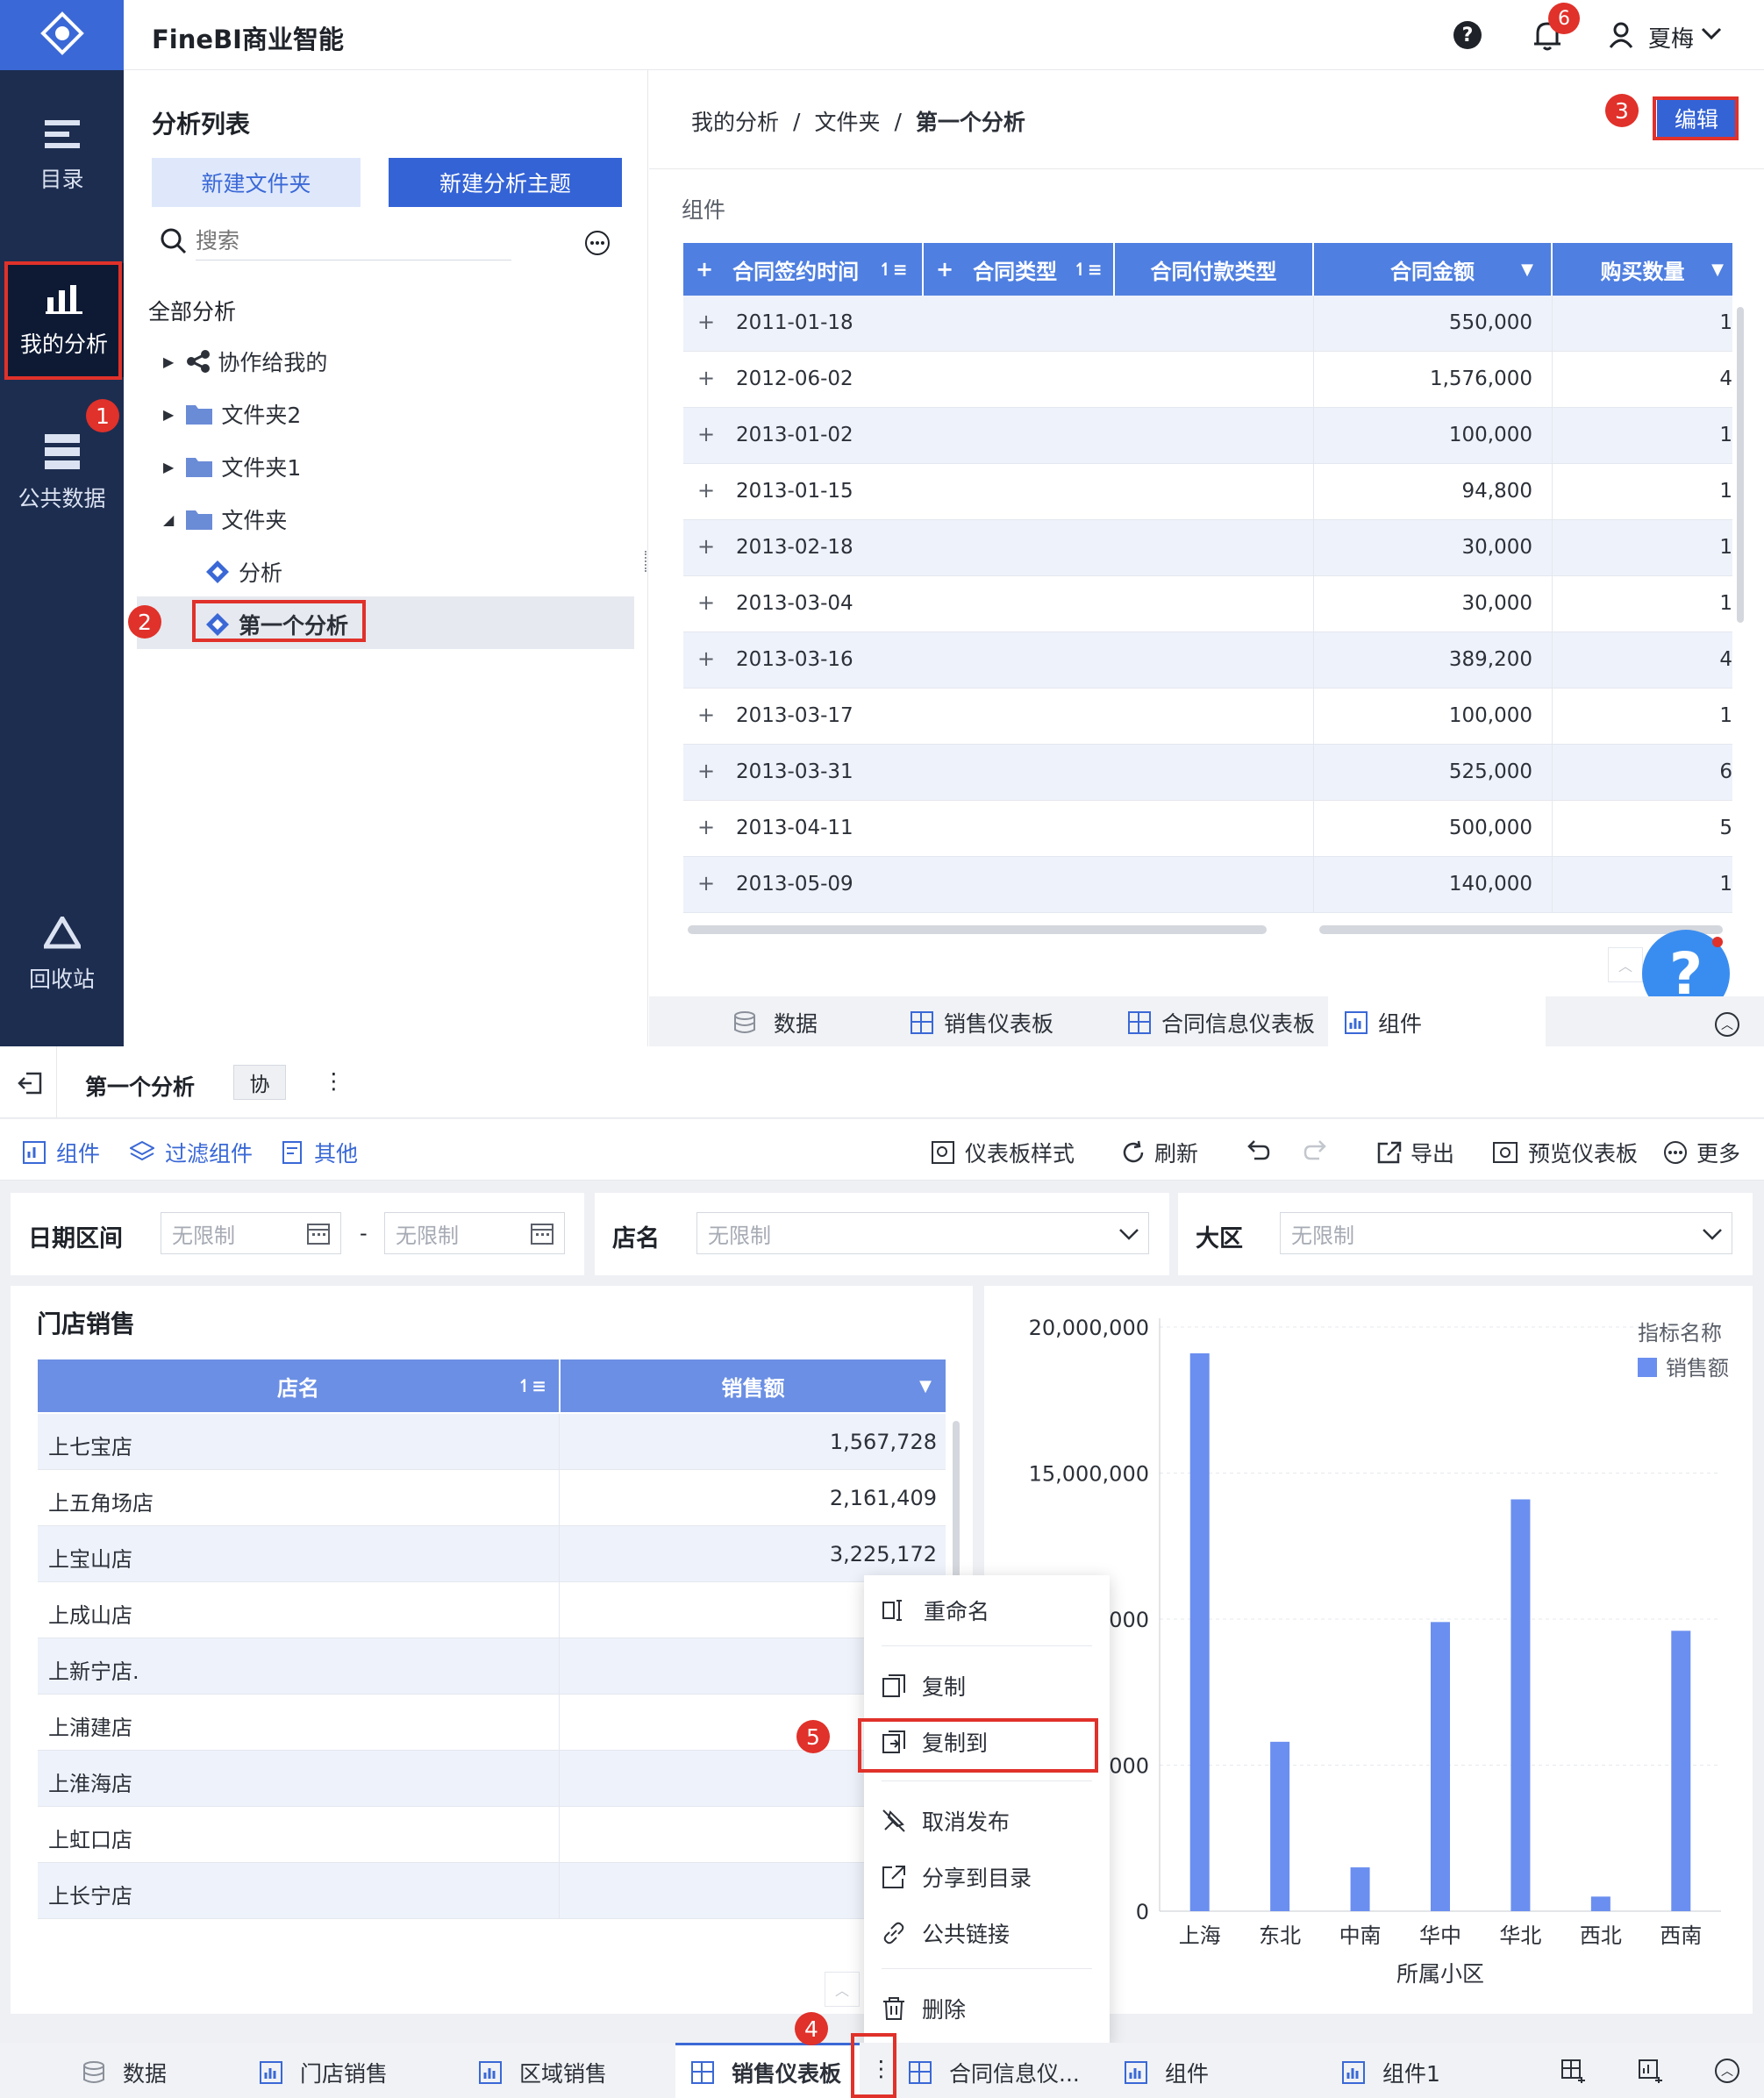 The image size is (1764, 2098). What do you see at coordinates (245, 362) in the screenshot?
I see `tree-item-shared: ▶ 协作给我的` at bounding box center [245, 362].